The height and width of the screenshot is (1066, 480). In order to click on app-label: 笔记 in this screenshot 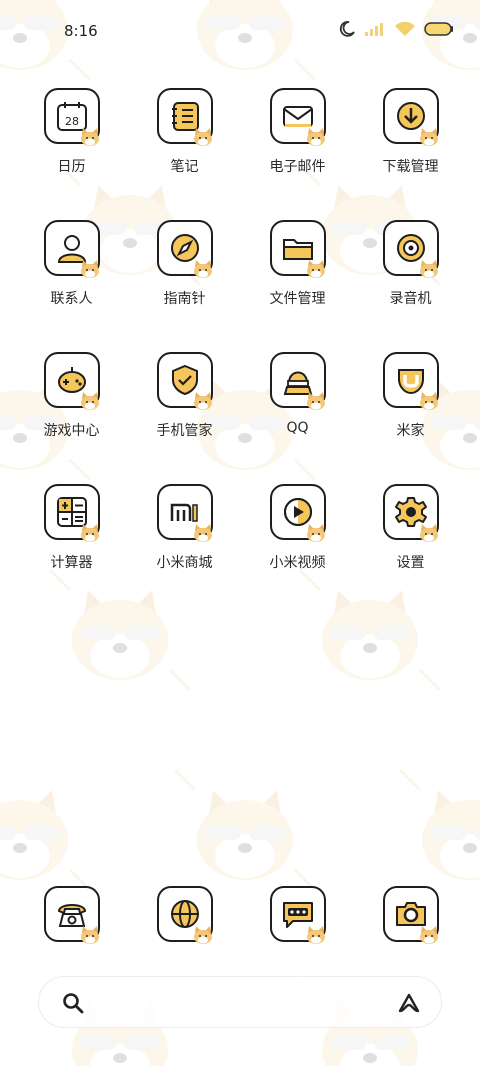, I will do `click(184, 167)`.